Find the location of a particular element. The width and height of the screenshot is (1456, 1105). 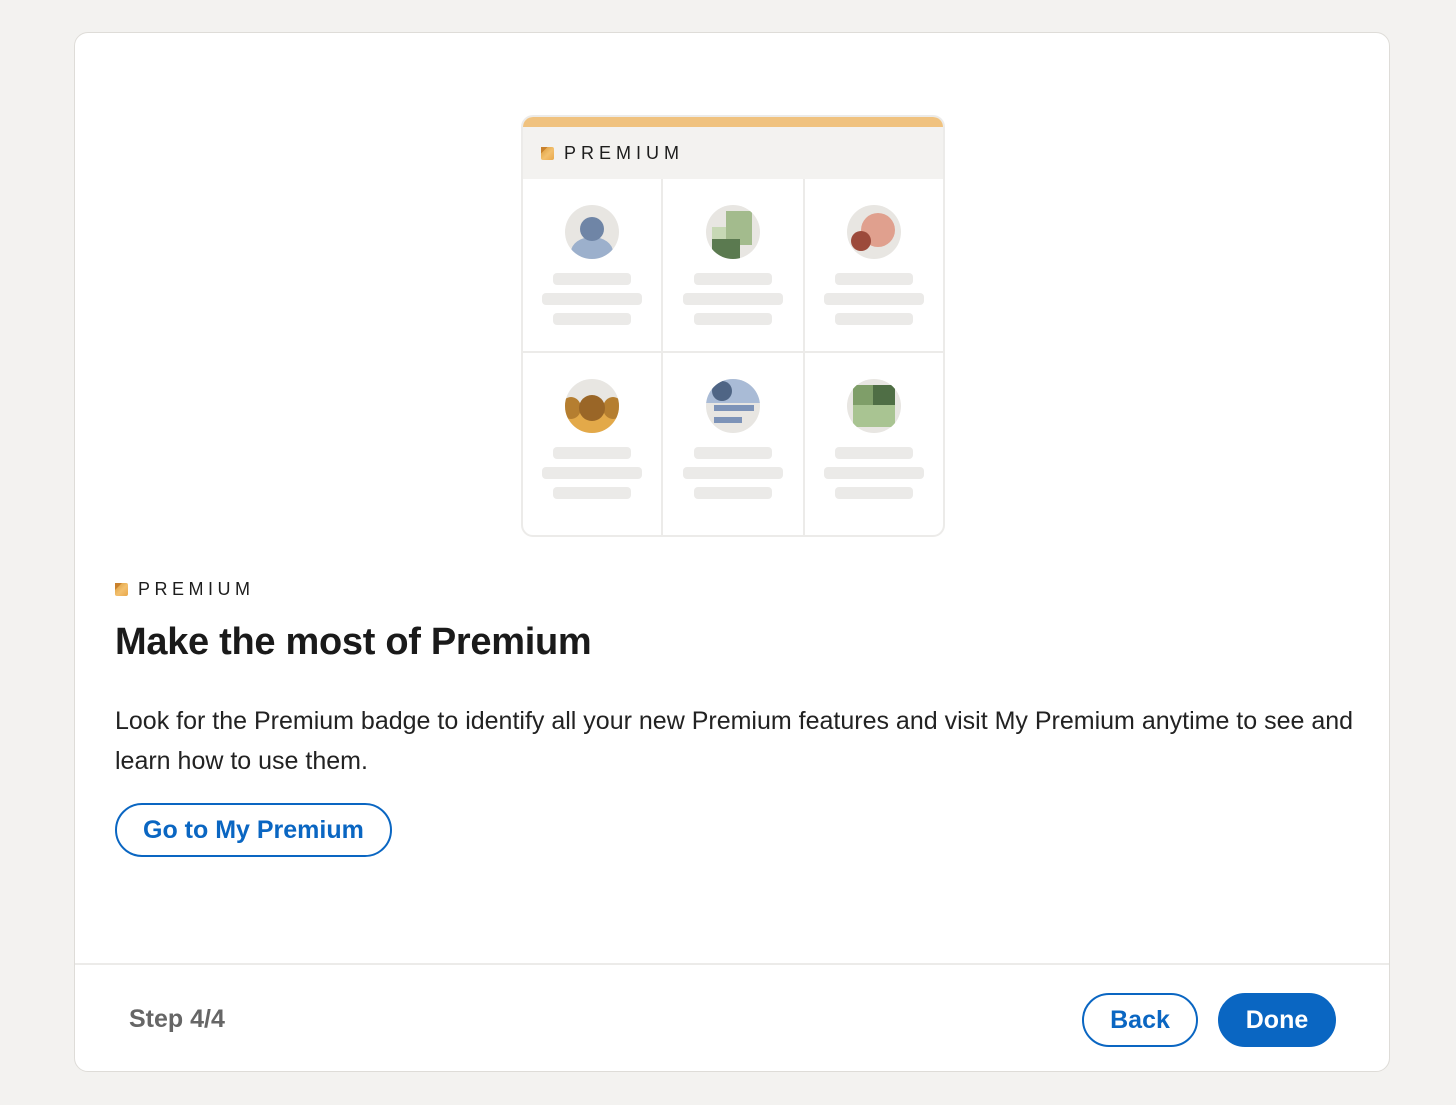

person-icon is located at coordinates (592, 232).